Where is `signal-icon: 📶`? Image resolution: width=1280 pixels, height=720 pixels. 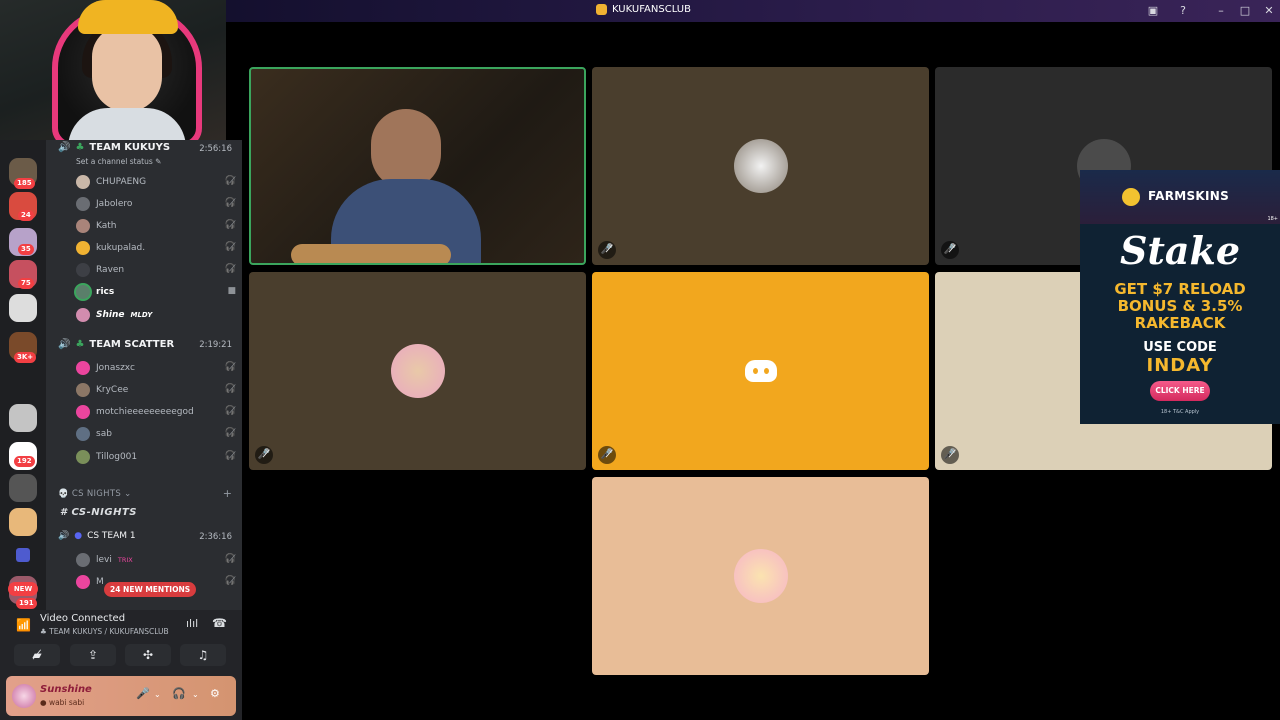 signal-icon: 📶 is located at coordinates (23, 625).